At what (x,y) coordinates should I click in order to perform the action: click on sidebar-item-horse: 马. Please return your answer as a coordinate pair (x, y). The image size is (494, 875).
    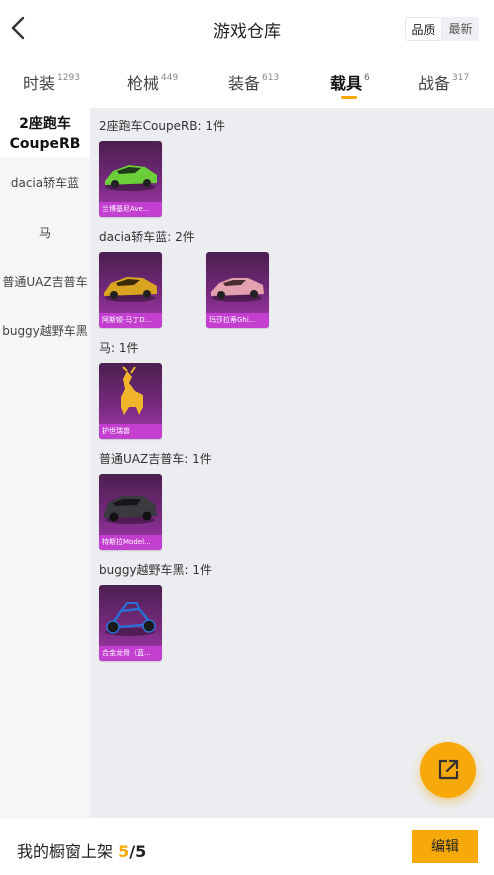
    Looking at the image, I should click on (45, 232).